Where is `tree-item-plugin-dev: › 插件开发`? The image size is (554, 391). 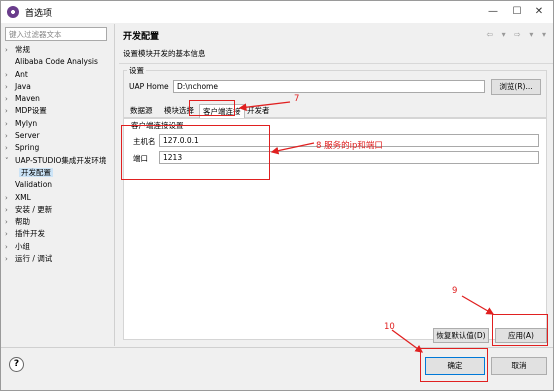 tree-item-plugin-dev: › 插件开发 is located at coordinates (57, 234).